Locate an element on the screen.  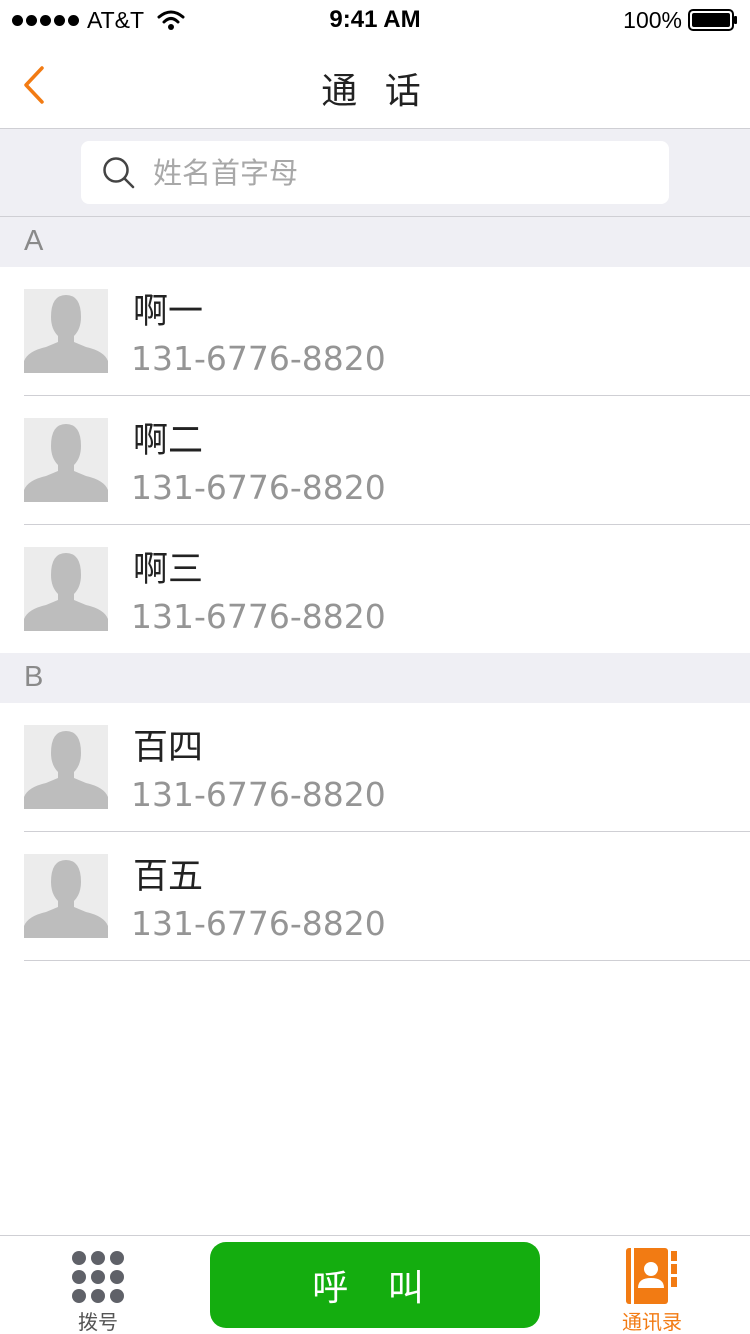
contact-name: 啊三 is located at coordinates (168, 570).